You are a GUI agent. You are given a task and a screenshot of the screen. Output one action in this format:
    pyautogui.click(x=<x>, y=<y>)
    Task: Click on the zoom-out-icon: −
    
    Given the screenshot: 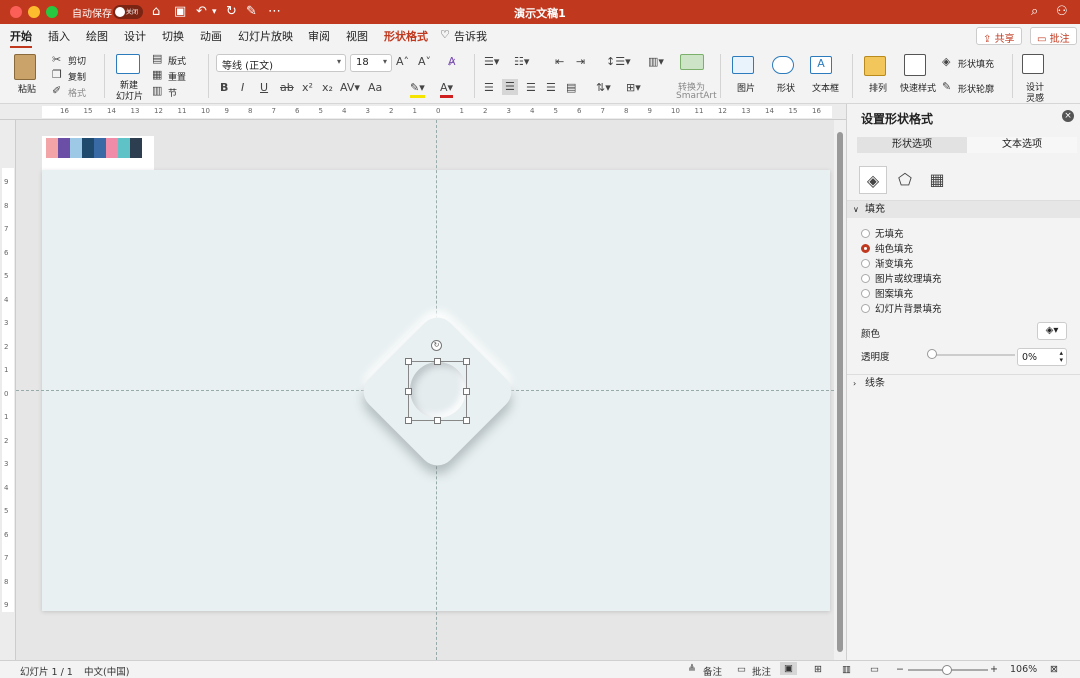 What is the action you would take?
    pyautogui.click(x=900, y=669)
    